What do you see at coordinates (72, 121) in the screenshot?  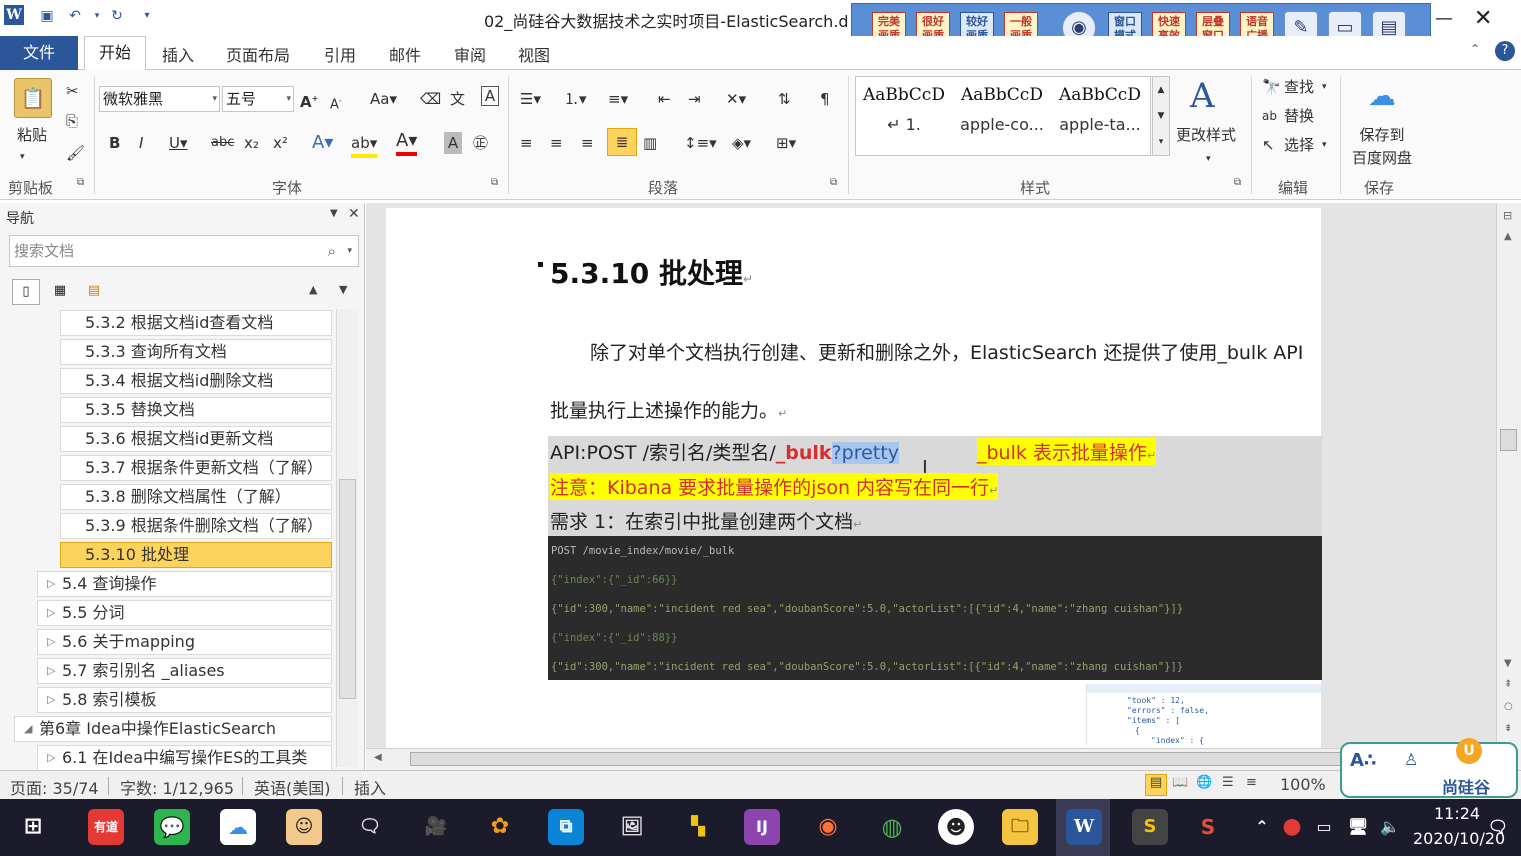 I see `copy-icon: ⎘` at bounding box center [72, 121].